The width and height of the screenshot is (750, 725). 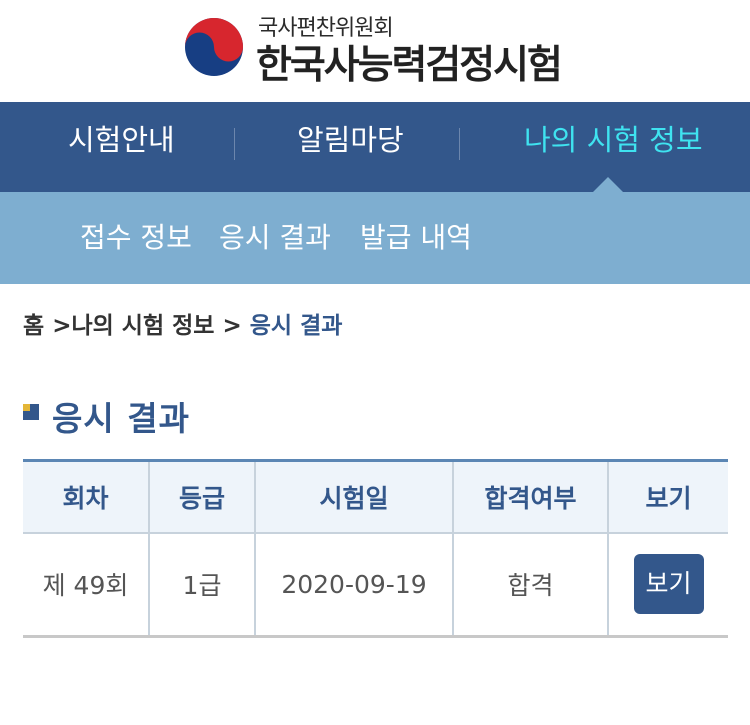 I want to click on cell-view: 보기, so click(x=667, y=585).